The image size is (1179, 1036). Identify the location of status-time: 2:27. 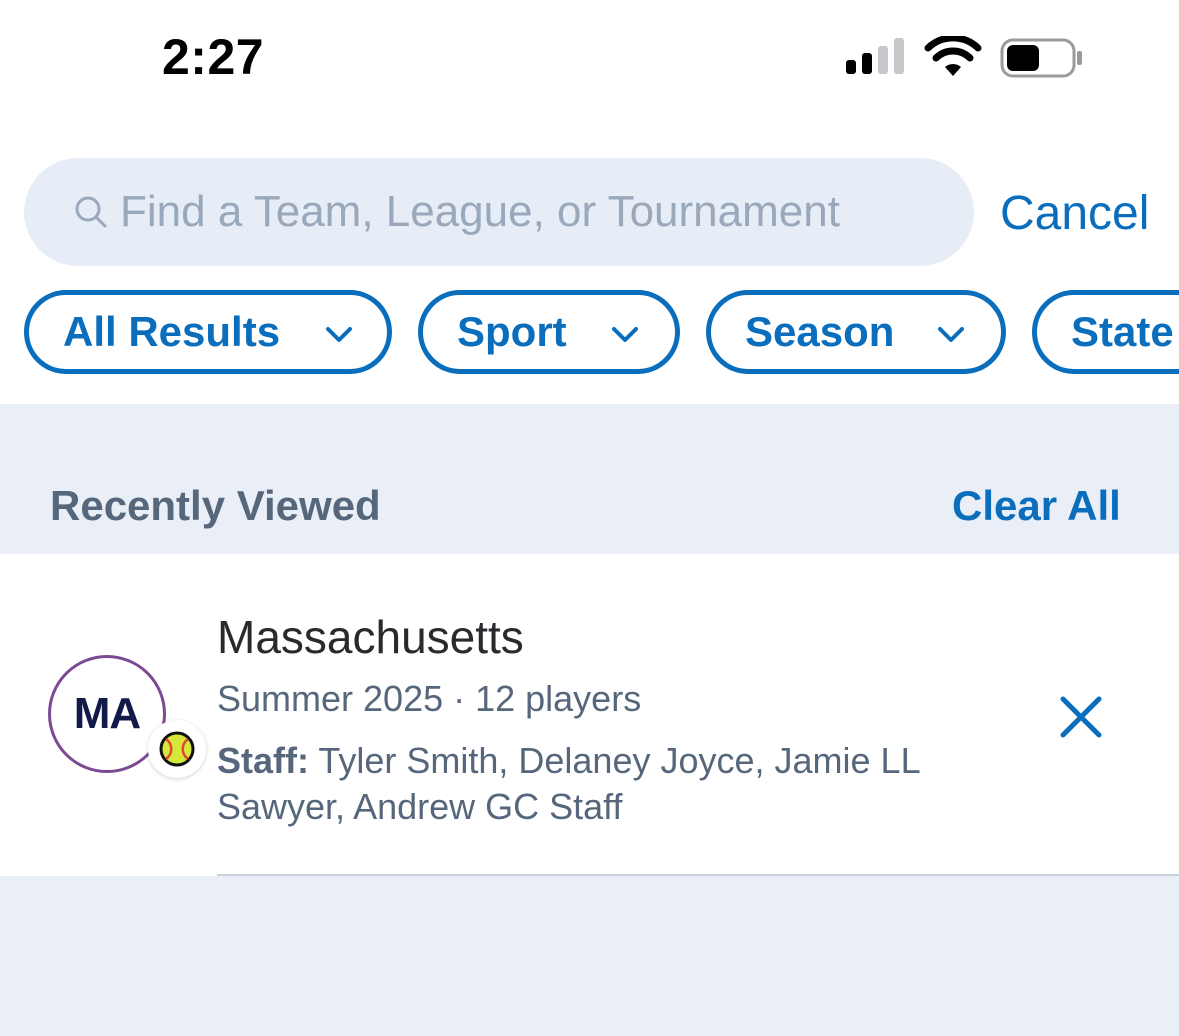
(213, 57).